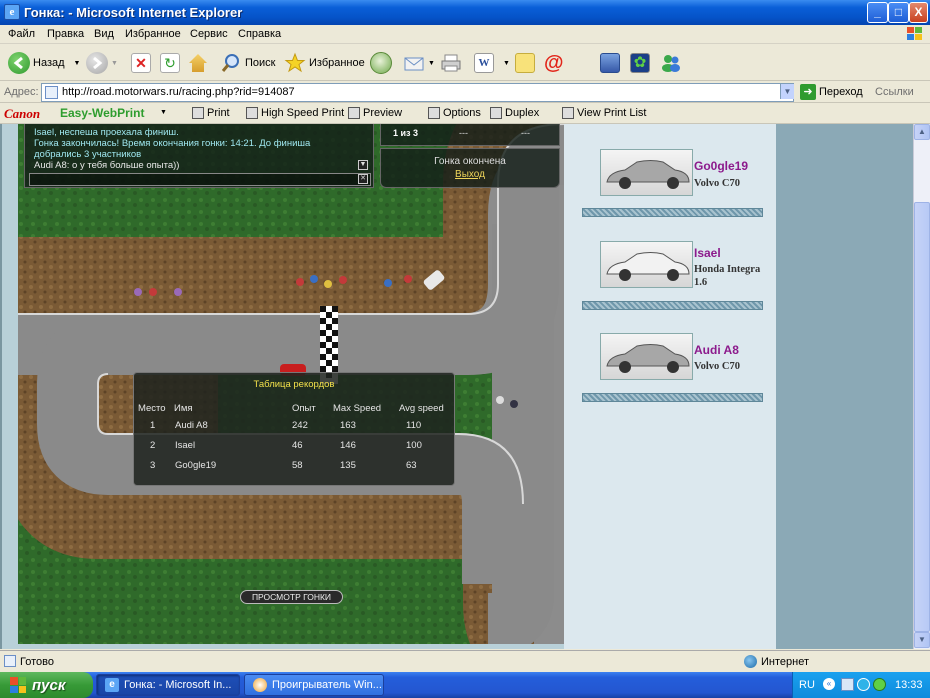  I want to click on race-status-bar: 1 из 3 --- ---, so click(470, 135).